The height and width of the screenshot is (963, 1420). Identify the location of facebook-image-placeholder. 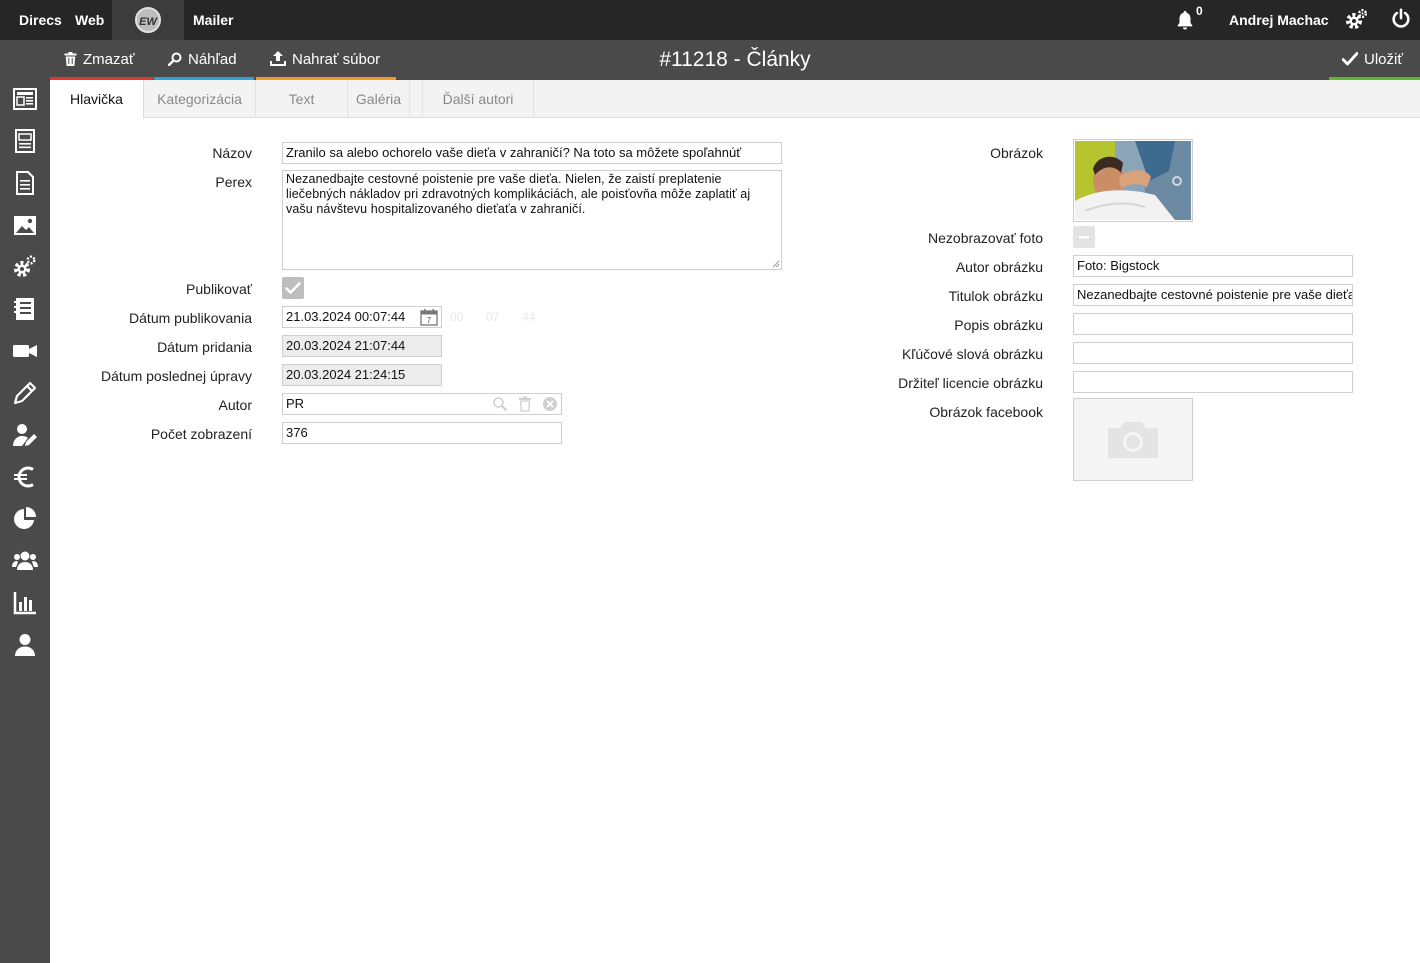
(1133, 439).